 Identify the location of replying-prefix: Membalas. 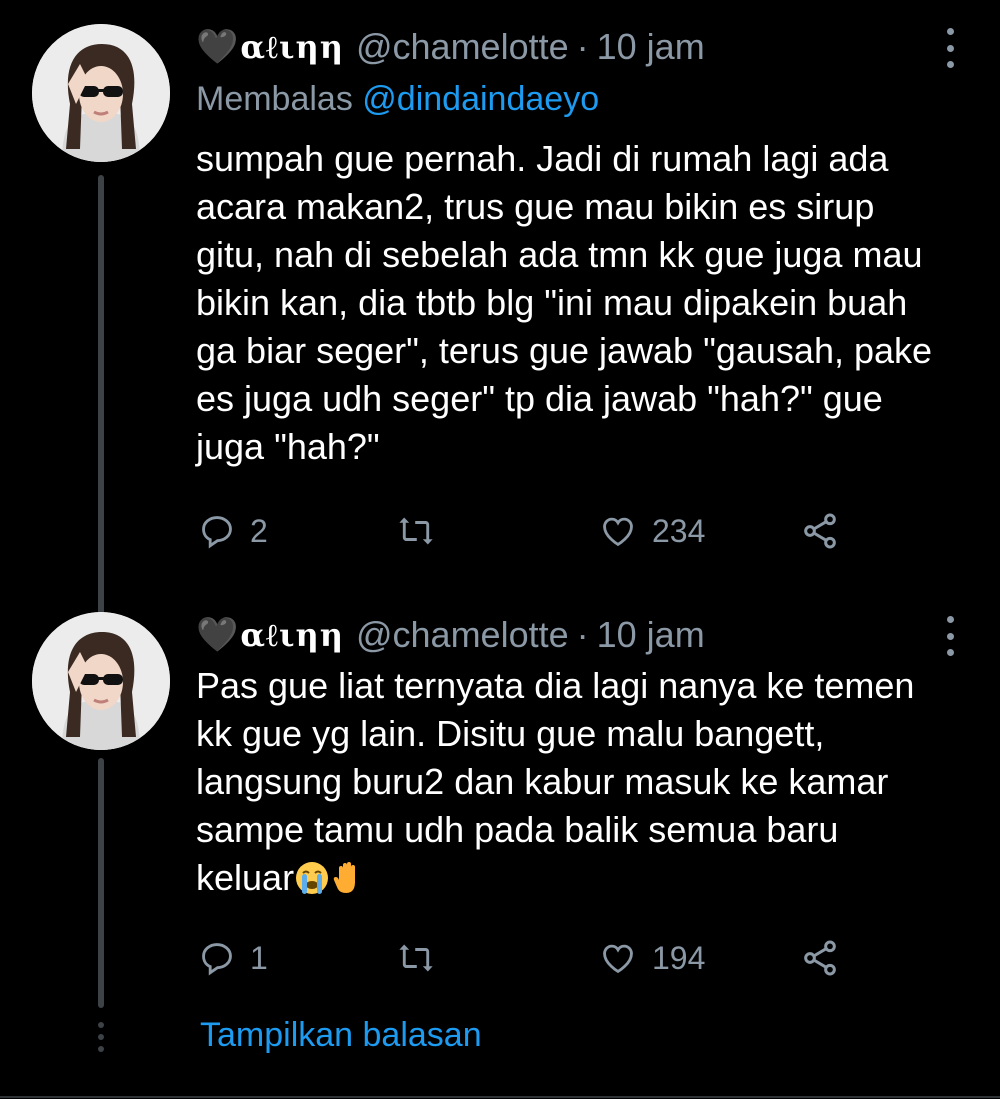
(274, 99).